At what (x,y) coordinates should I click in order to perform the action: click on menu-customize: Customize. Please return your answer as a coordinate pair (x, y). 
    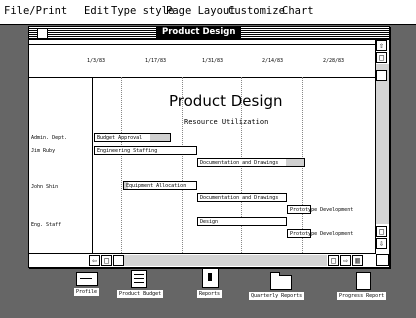
    Looking at the image, I should click on (256, 11).